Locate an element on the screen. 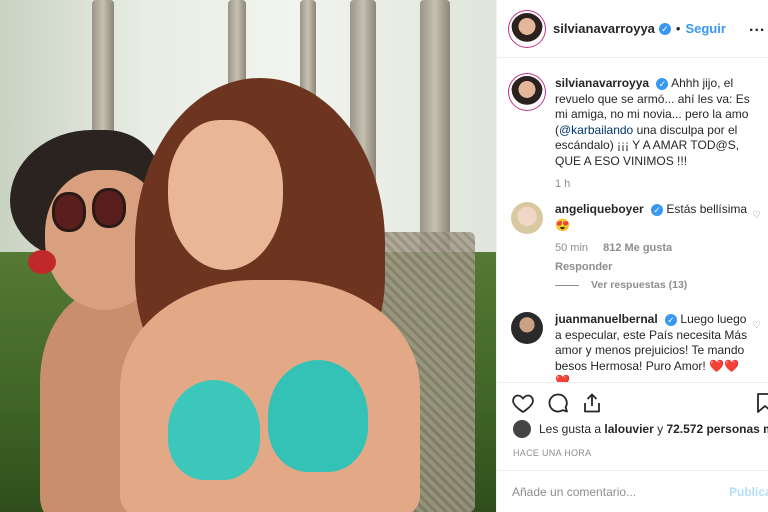 This screenshot has width=768, height=512. caption-avatar is located at coordinates (527, 92).